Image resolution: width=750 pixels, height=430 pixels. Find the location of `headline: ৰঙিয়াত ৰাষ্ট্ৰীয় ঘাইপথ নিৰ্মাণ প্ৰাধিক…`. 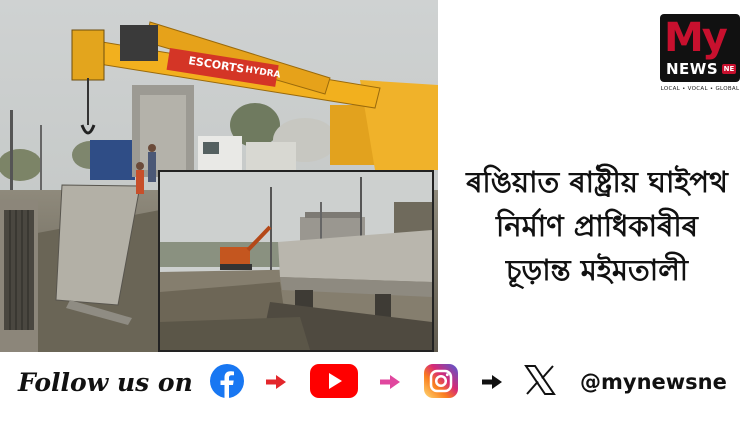

headline: ৰঙিয়াত ৰাষ্ট্ৰীয় ঘাইপথ নিৰ্মাণ প্ৰাধিক… is located at coordinates (597, 226).